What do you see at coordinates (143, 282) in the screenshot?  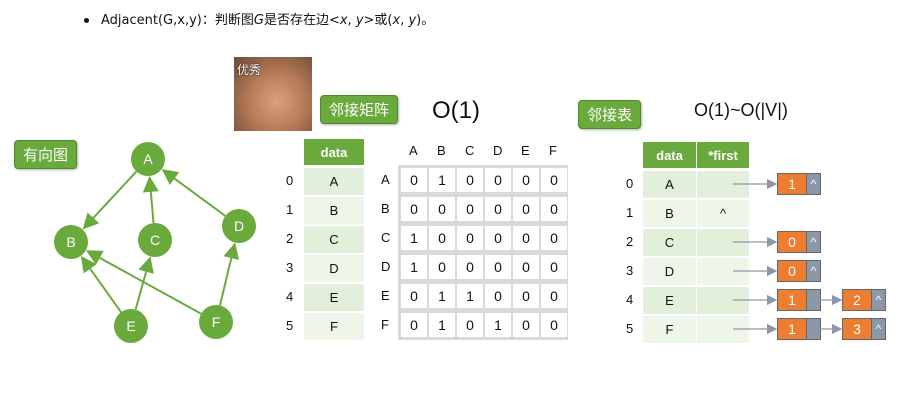 I see `graph-edge-F-B` at bounding box center [143, 282].